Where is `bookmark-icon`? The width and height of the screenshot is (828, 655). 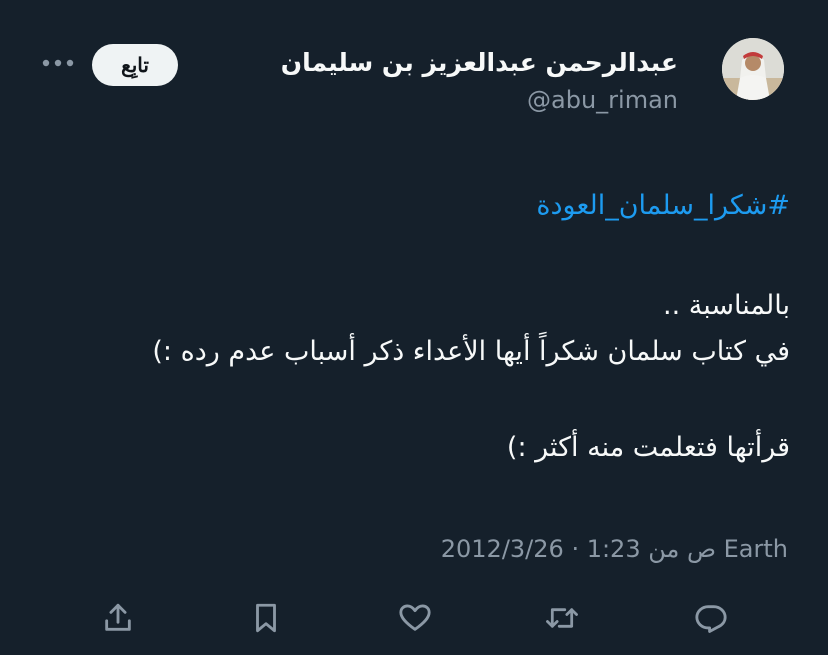 bookmark-icon is located at coordinates (266, 618).